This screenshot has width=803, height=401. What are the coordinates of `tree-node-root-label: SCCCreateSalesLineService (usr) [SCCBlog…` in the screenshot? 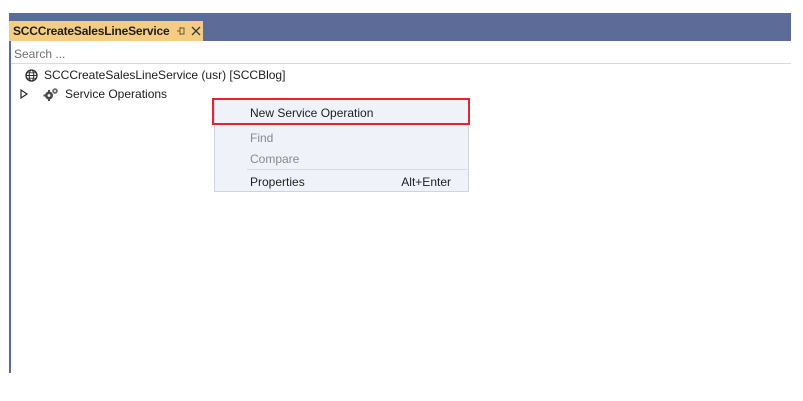 It's located at (165, 75).